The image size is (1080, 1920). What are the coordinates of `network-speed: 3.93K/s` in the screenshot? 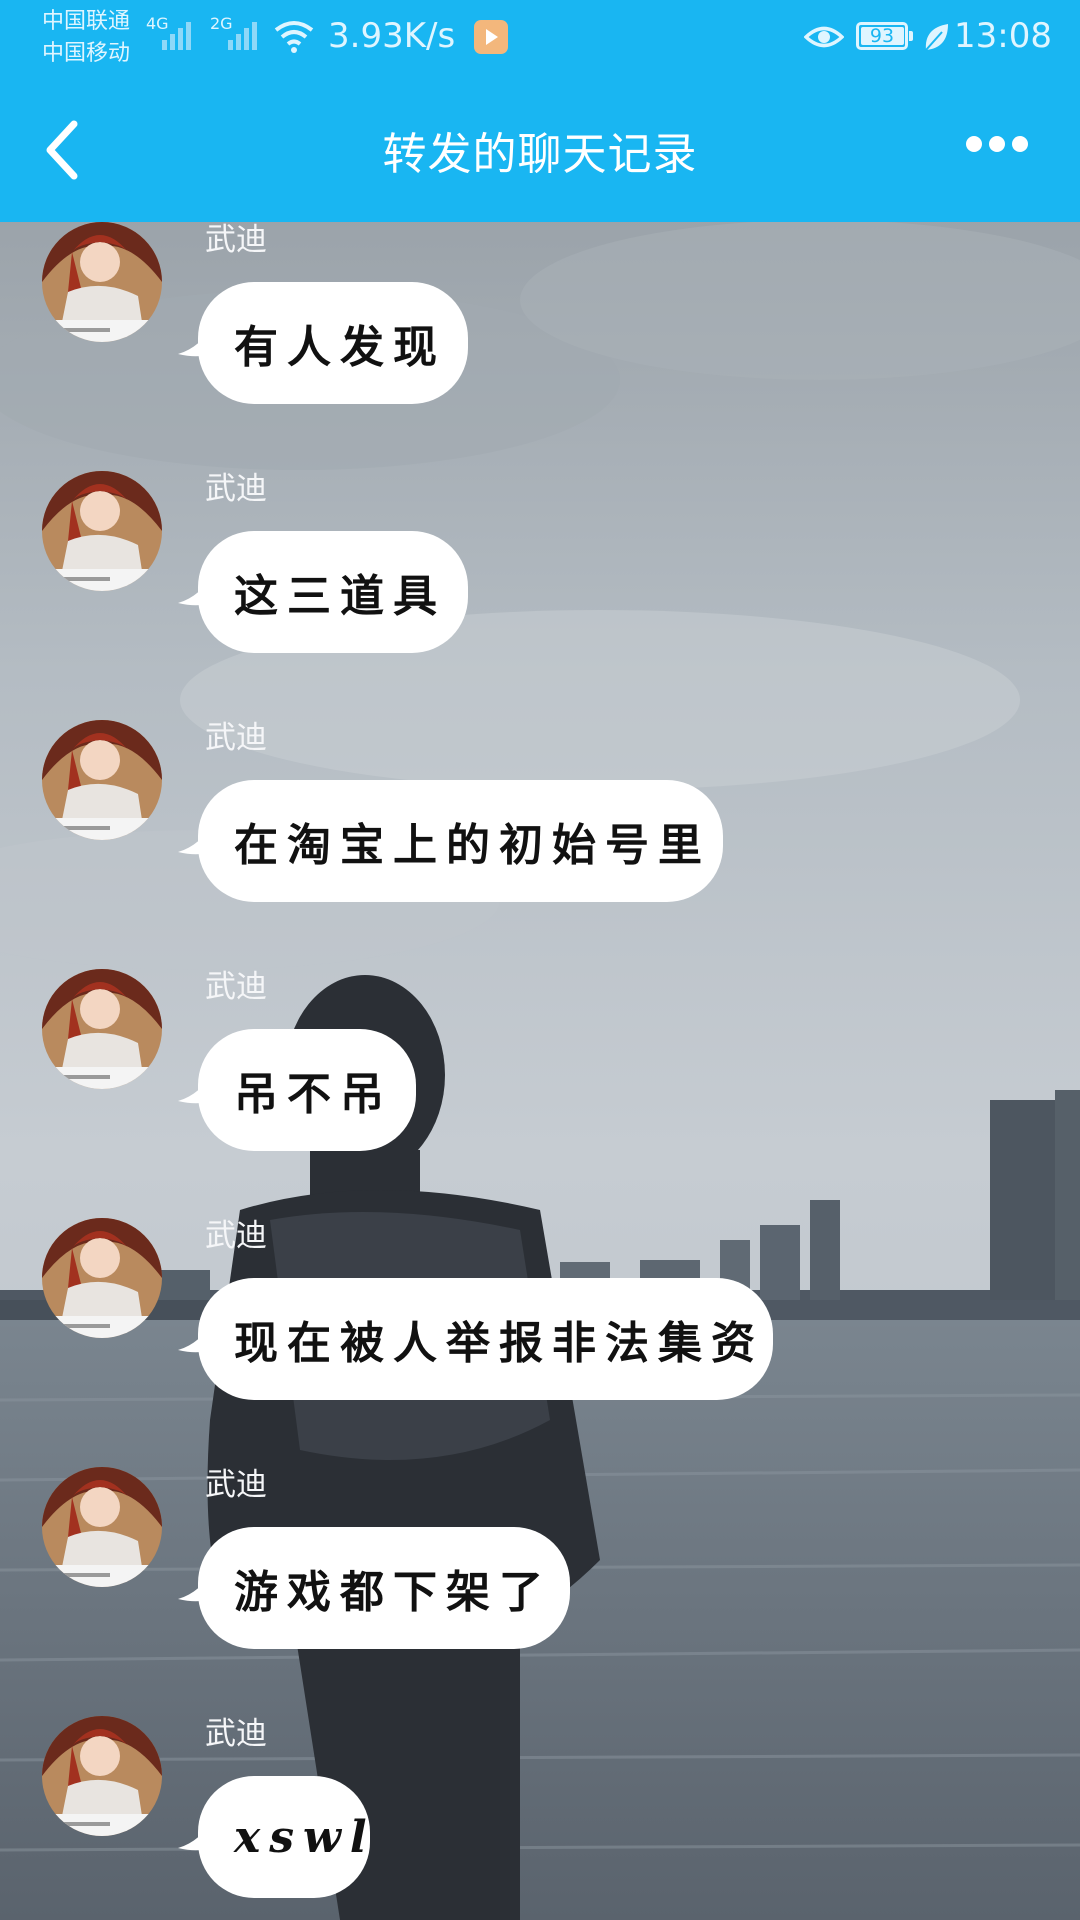 It's located at (392, 36).